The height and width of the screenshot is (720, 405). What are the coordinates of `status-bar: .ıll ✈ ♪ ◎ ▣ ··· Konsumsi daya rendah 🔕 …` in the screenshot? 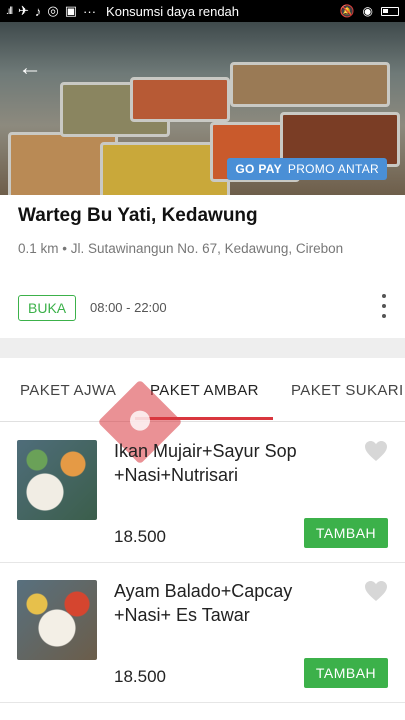 It's located at (202, 11).